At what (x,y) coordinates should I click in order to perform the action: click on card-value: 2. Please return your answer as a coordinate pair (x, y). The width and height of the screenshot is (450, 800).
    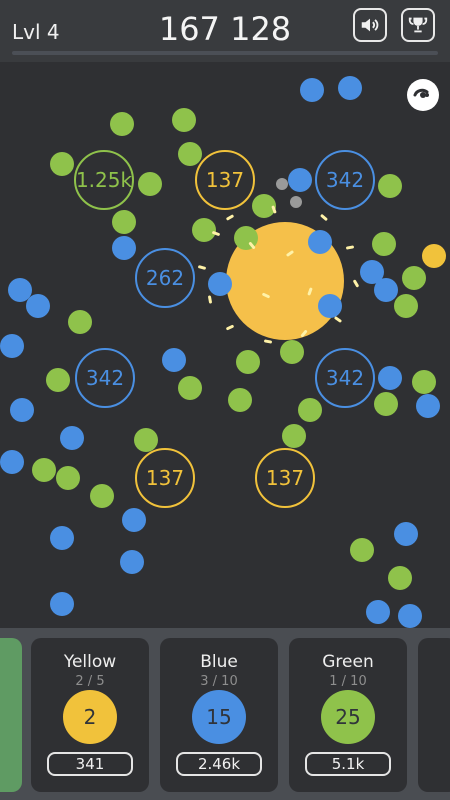
    Looking at the image, I should click on (90, 717).